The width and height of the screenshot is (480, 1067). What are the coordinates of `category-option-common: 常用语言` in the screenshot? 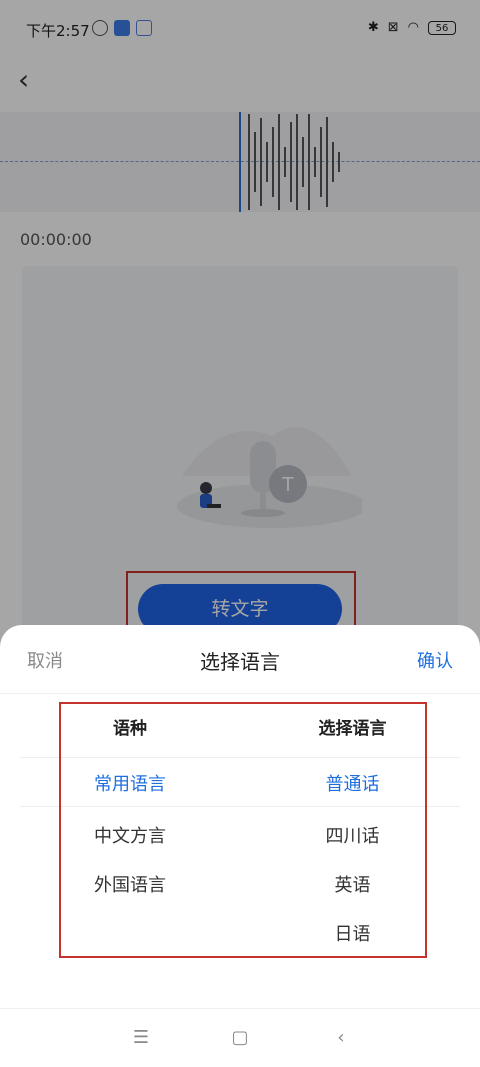 It's located at (130, 783).